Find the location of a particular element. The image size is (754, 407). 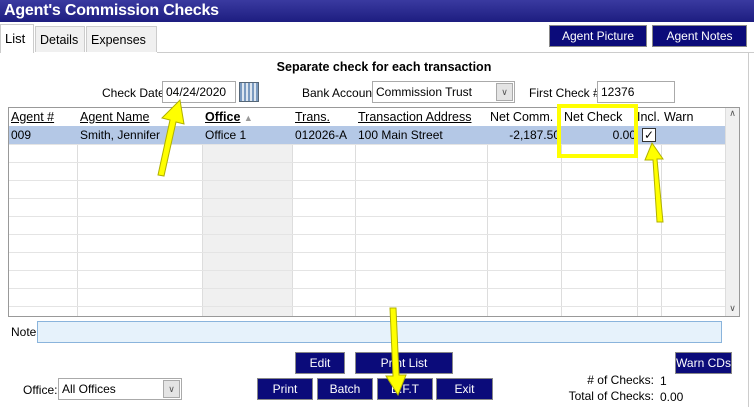

edit-button: Edit is located at coordinates (320, 363).